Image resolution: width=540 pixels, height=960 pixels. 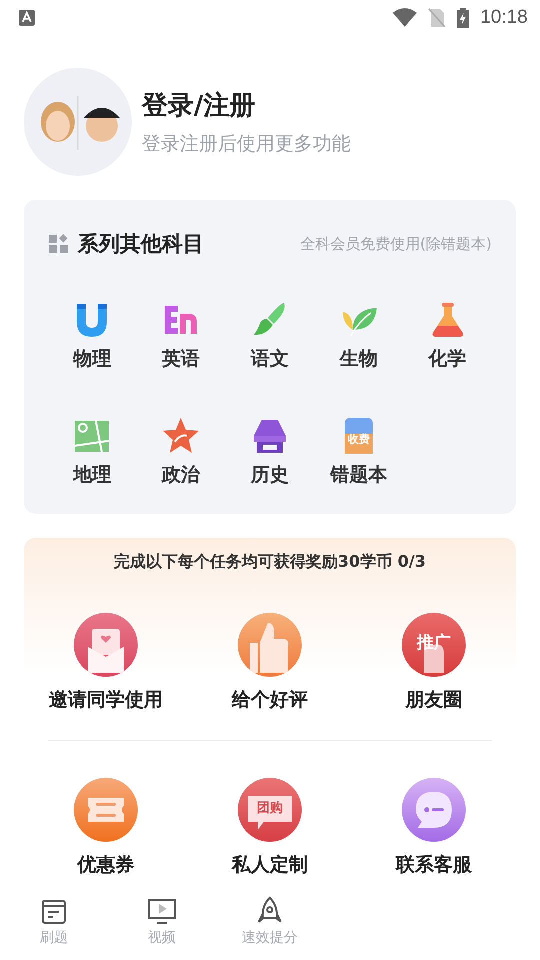 I want to click on service-item: 团购 私人定制, so click(x=270, y=828).